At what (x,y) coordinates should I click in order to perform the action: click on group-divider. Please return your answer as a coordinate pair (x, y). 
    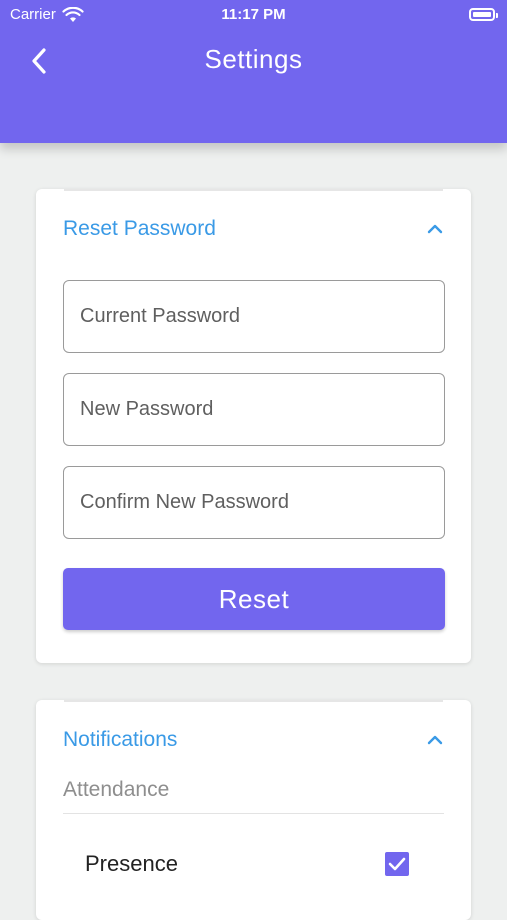
    Looking at the image, I should click on (253, 813).